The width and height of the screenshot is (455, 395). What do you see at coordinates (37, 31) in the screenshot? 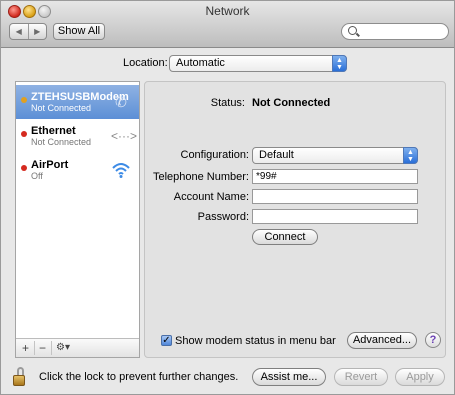
I see `forward-arrow-icon: ▶` at bounding box center [37, 31].